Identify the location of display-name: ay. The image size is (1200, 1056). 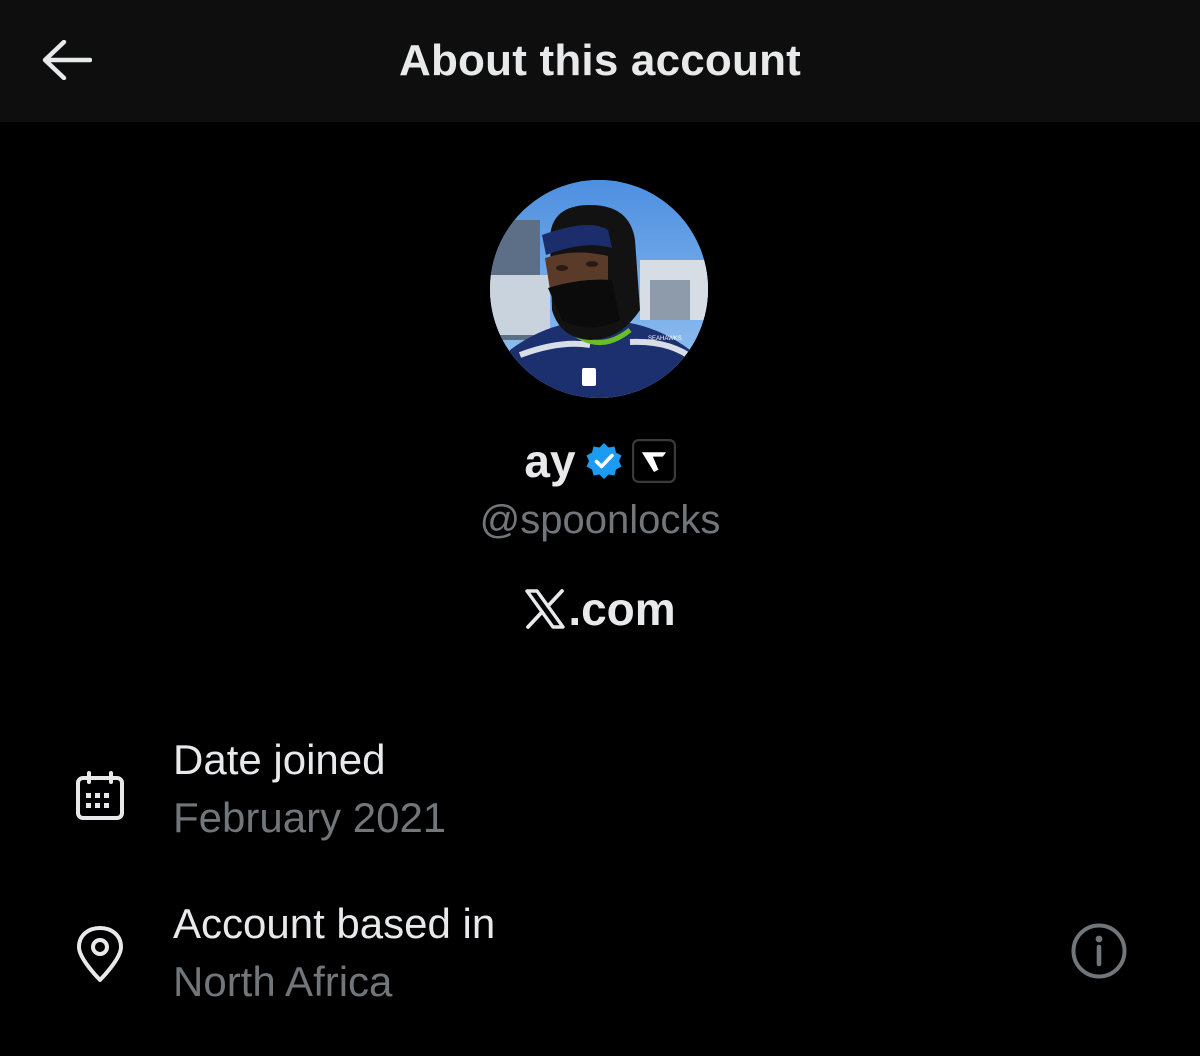
(550, 461).